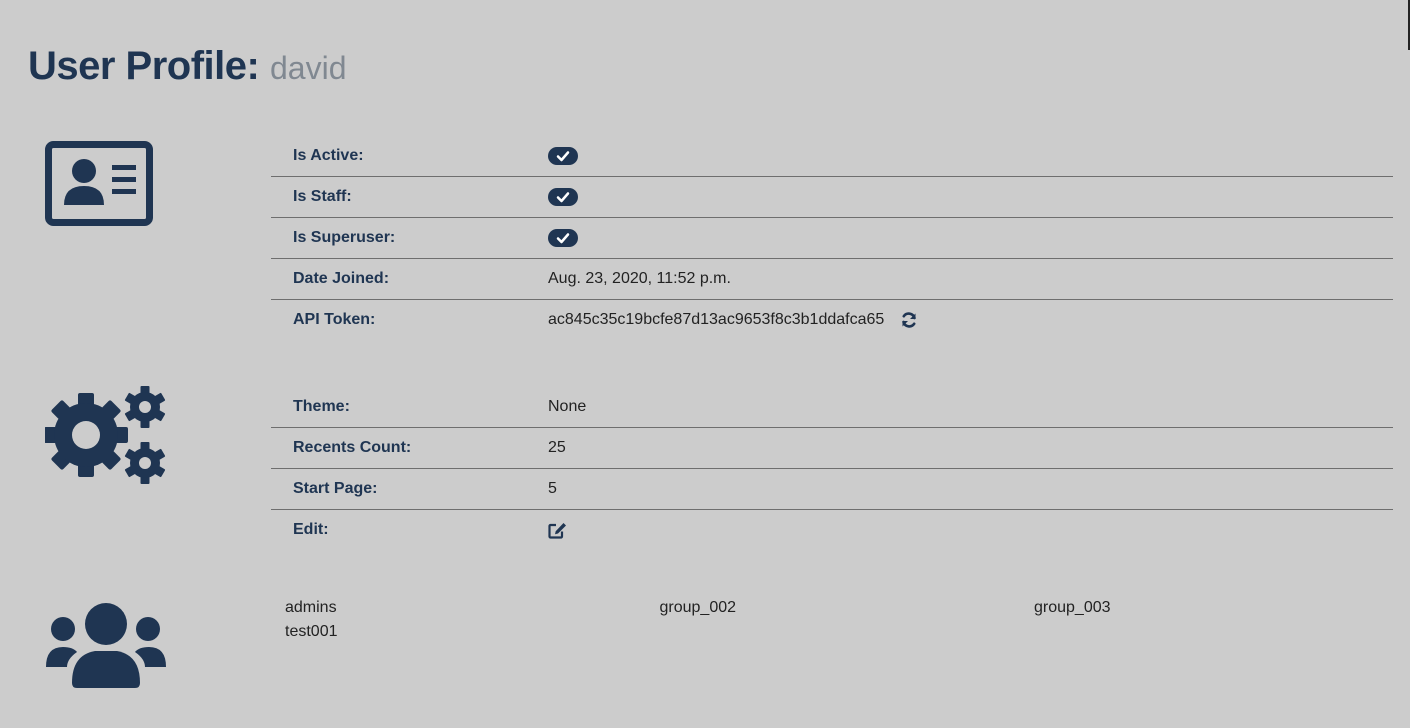 The height and width of the screenshot is (728, 1410). I want to click on edit-icon, so click(557, 530).